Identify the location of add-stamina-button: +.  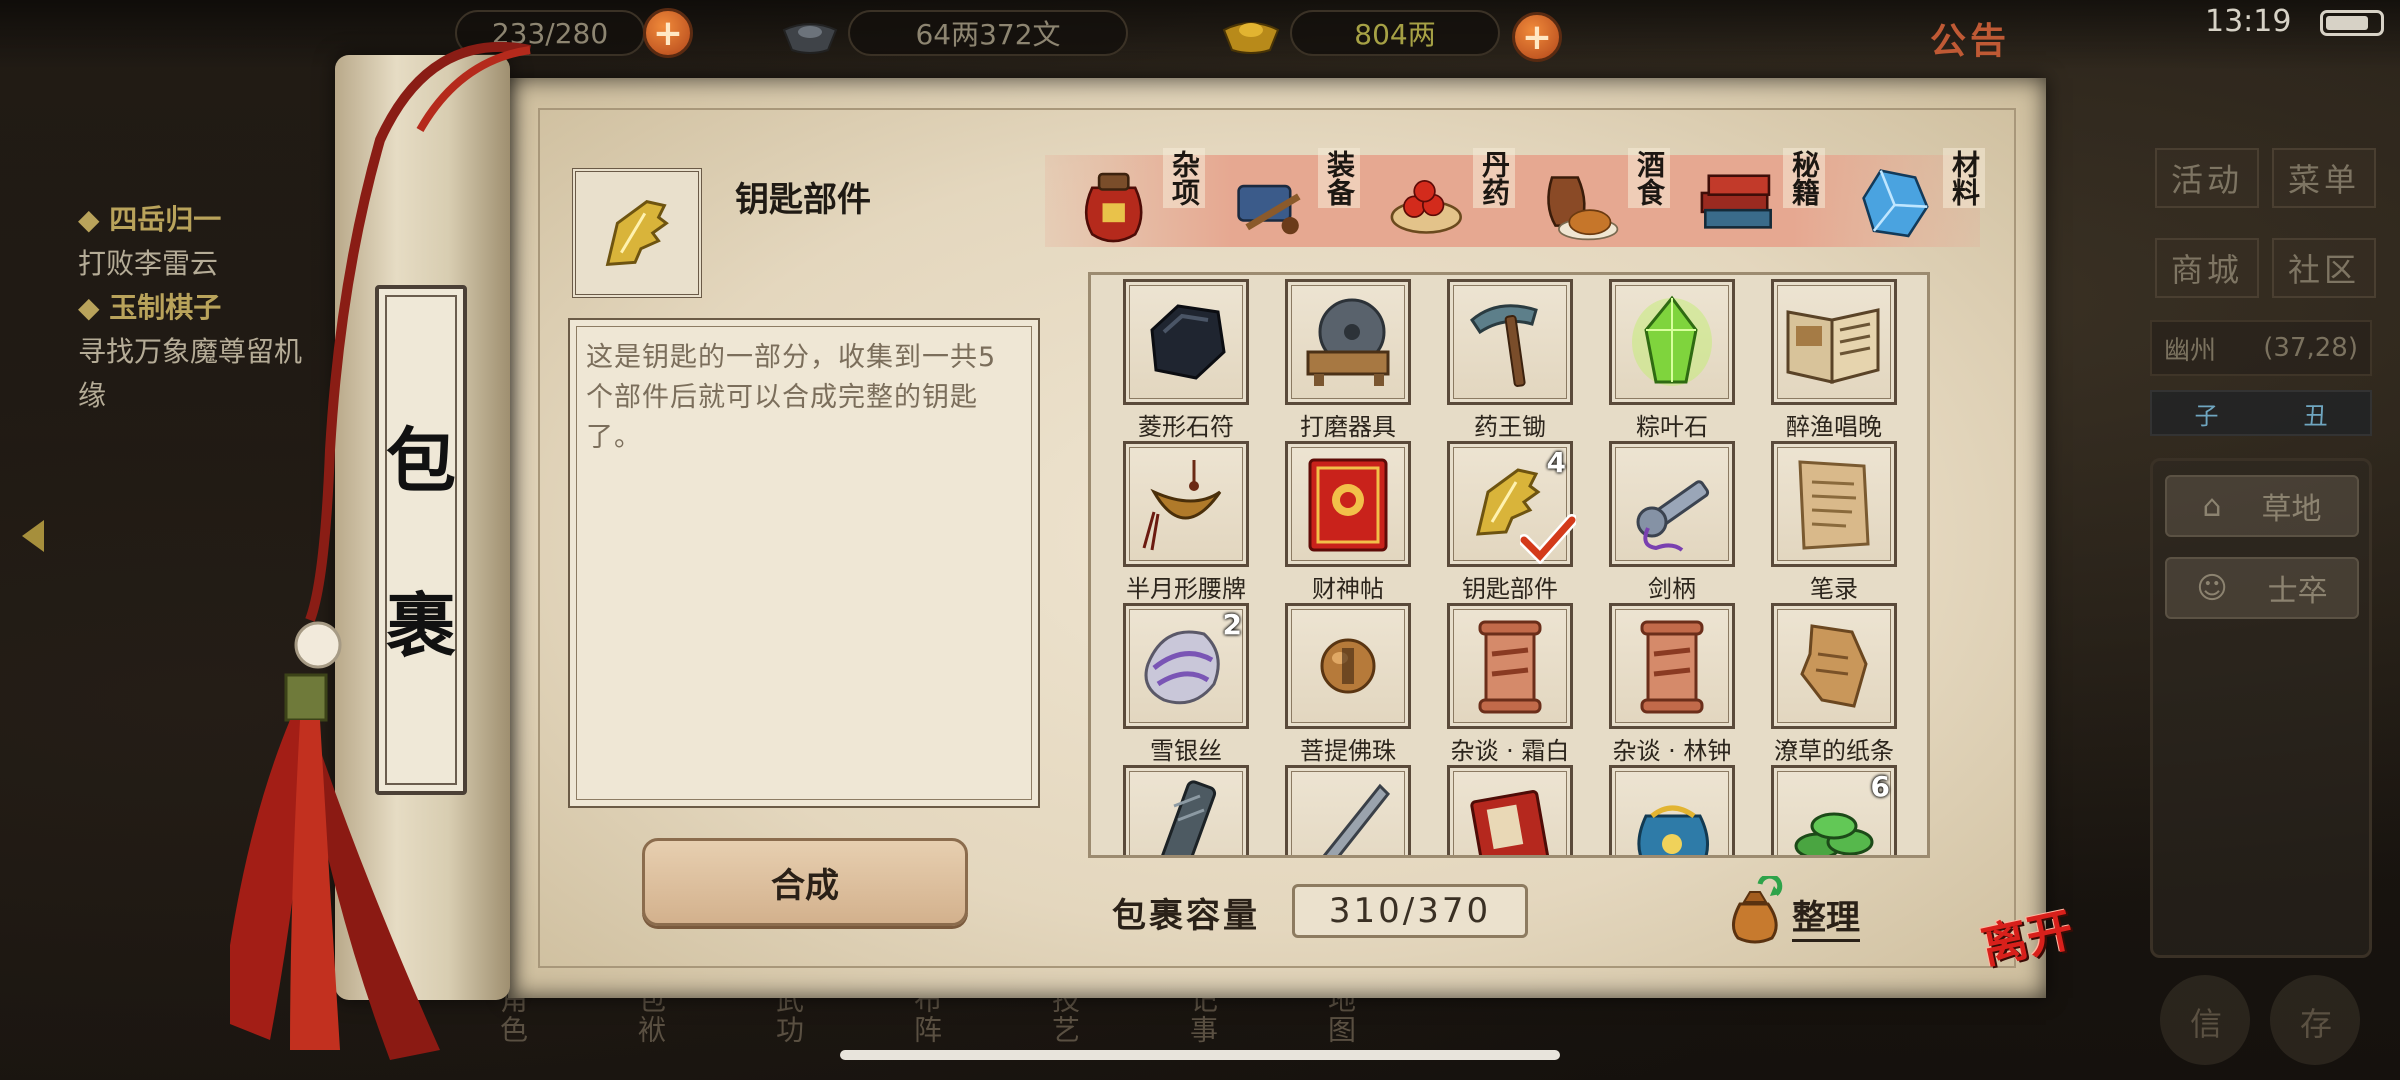
(668, 33).